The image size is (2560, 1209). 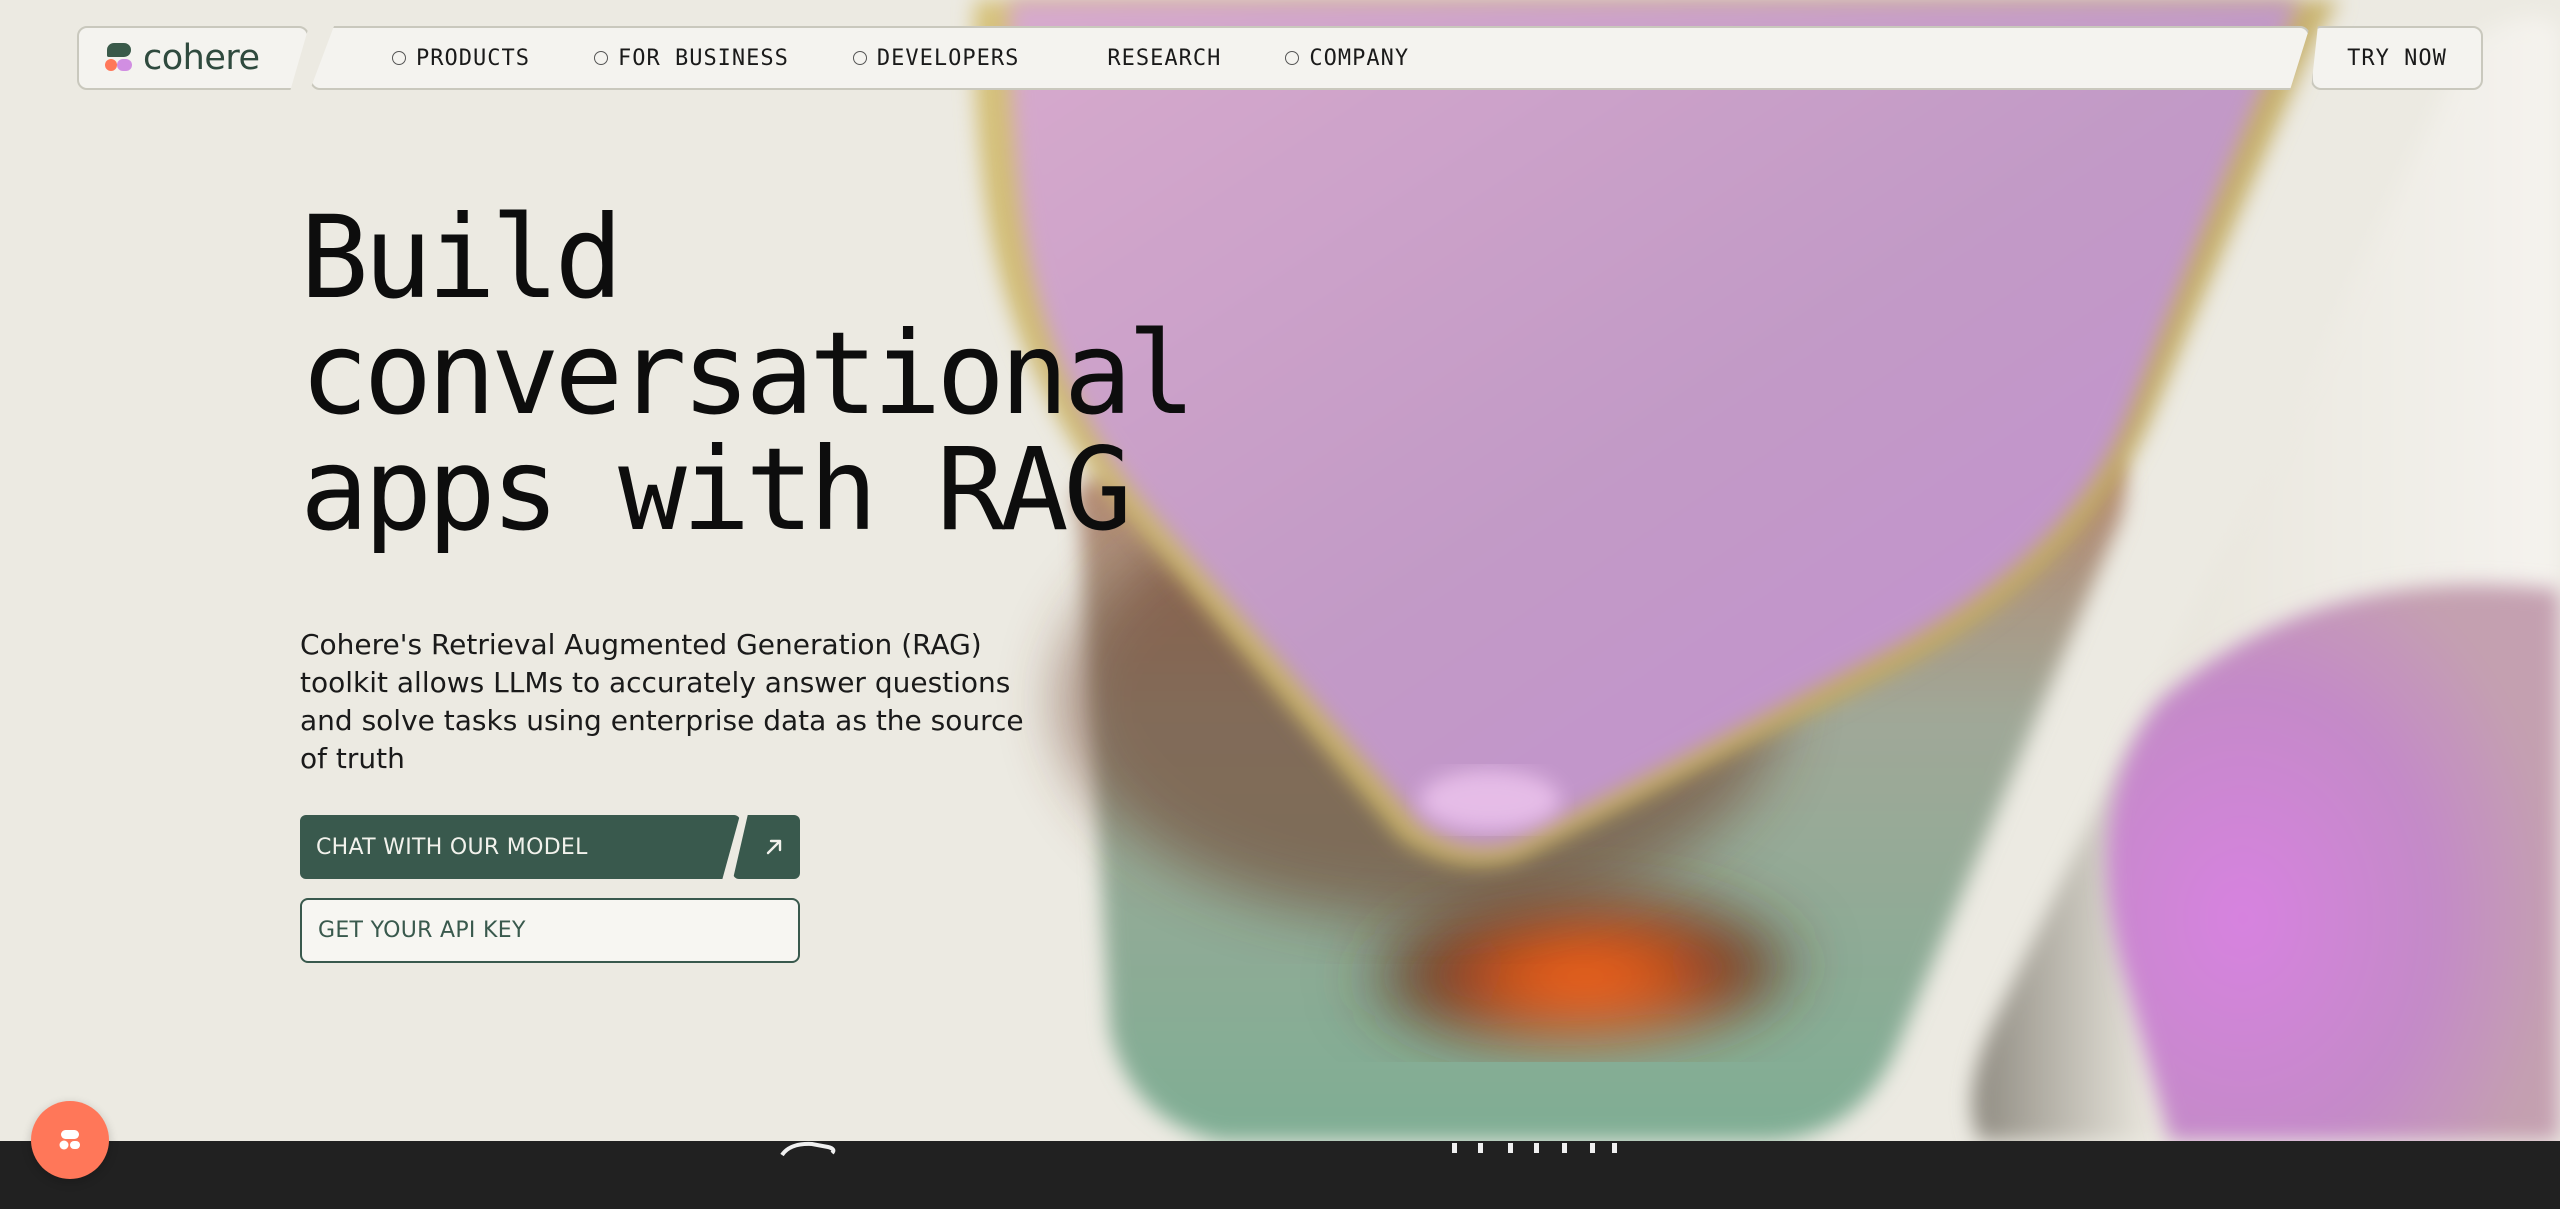 What do you see at coordinates (703, 58) in the screenshot?
I see `nav-label: FOR BUSINESS` at bounding box center [703, 58].